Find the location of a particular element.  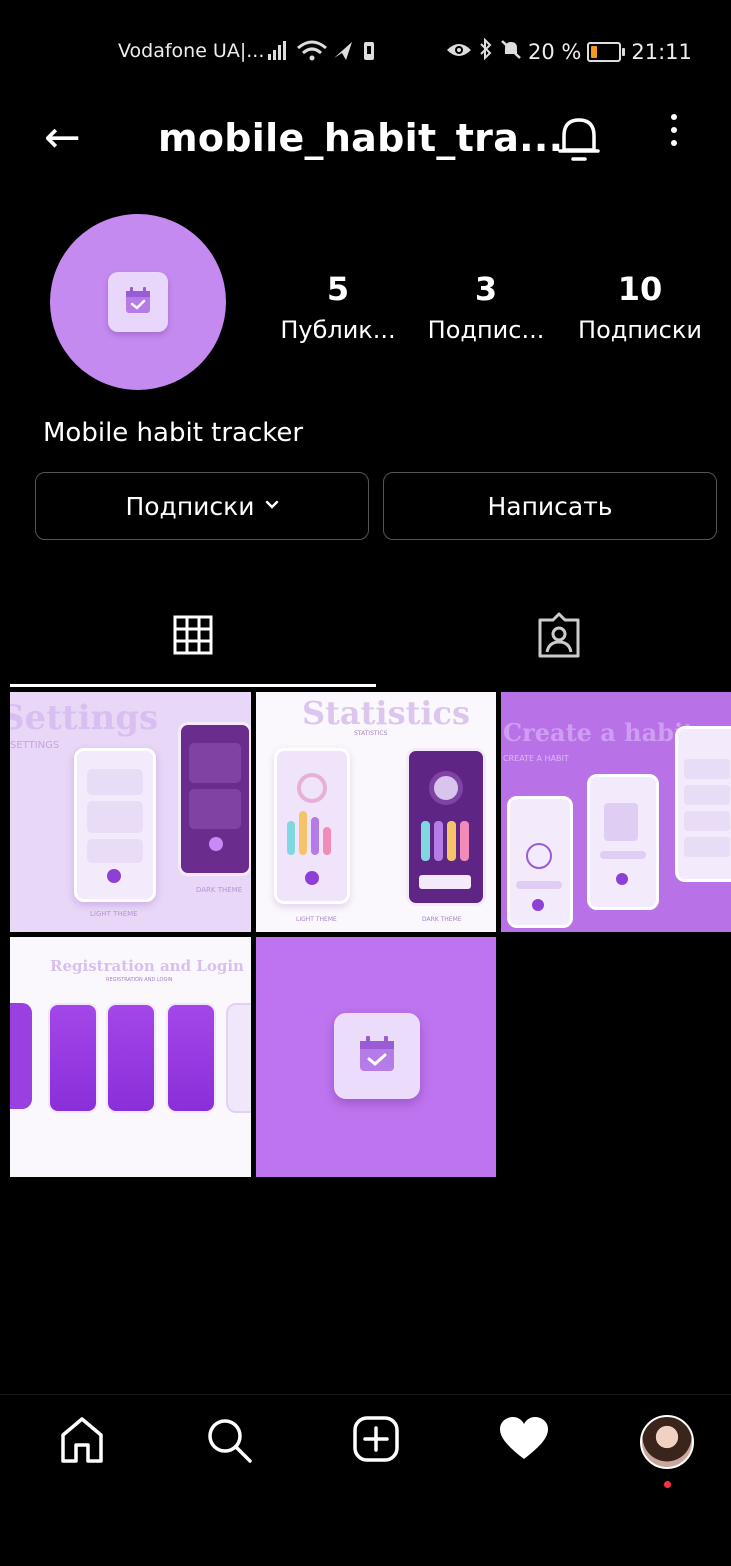

back-arrow-icon: ← is located at coordinates (62, 138).